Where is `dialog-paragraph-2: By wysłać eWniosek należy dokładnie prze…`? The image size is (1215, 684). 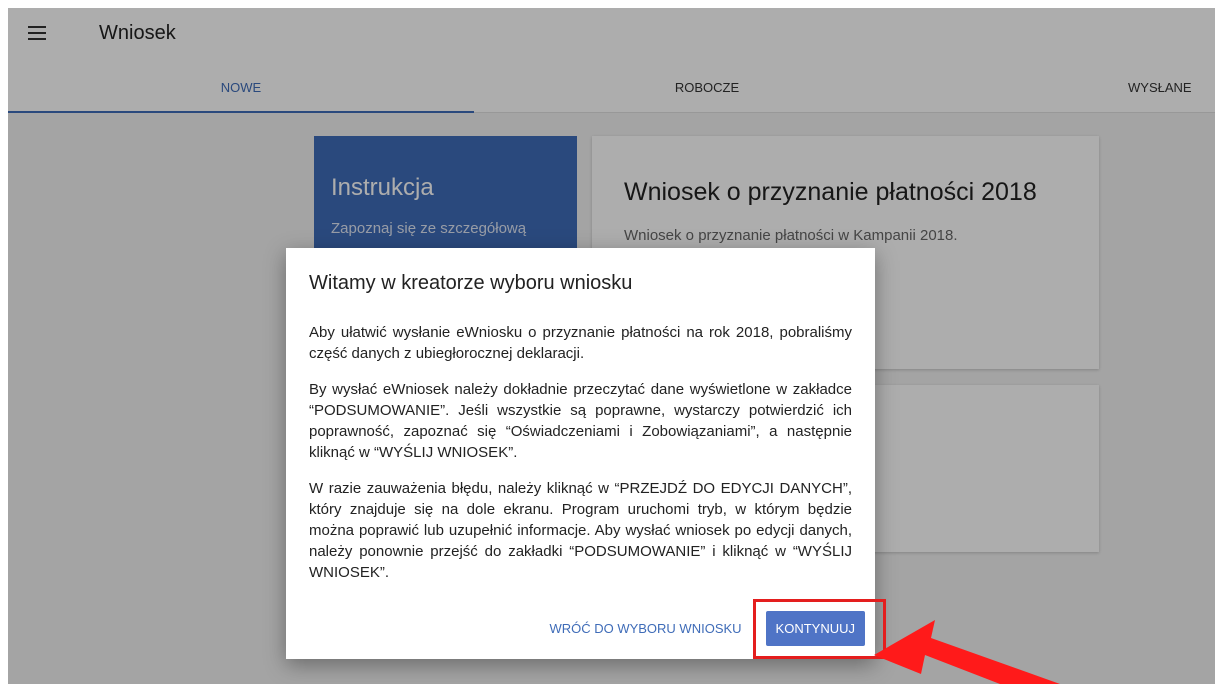 dialog-paragraph-2: By wysłać eWniosek należy dokładnie prze… is located at coordinates (580, 421).